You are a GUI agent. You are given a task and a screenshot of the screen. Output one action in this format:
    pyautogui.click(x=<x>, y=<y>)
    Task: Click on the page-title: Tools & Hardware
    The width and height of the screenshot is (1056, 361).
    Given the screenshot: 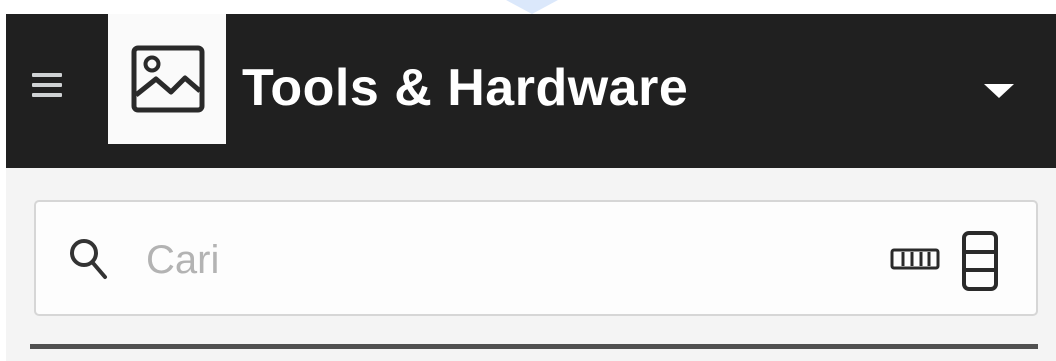 What is the action you would take?
    pyautogui.click(x=465, y=88)
    